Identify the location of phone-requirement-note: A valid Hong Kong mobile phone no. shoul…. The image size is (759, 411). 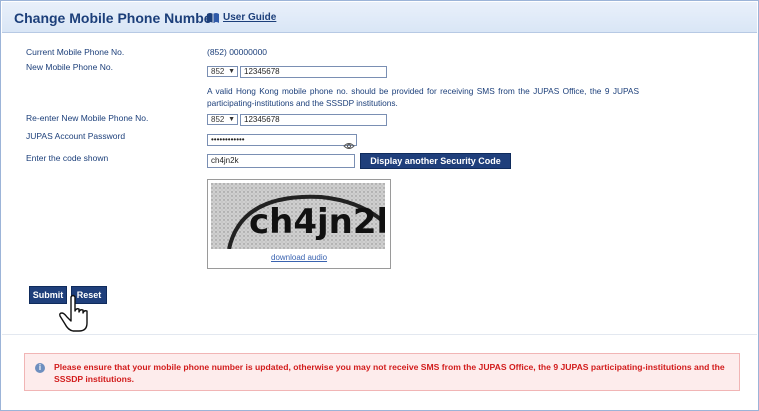
(423, 97).